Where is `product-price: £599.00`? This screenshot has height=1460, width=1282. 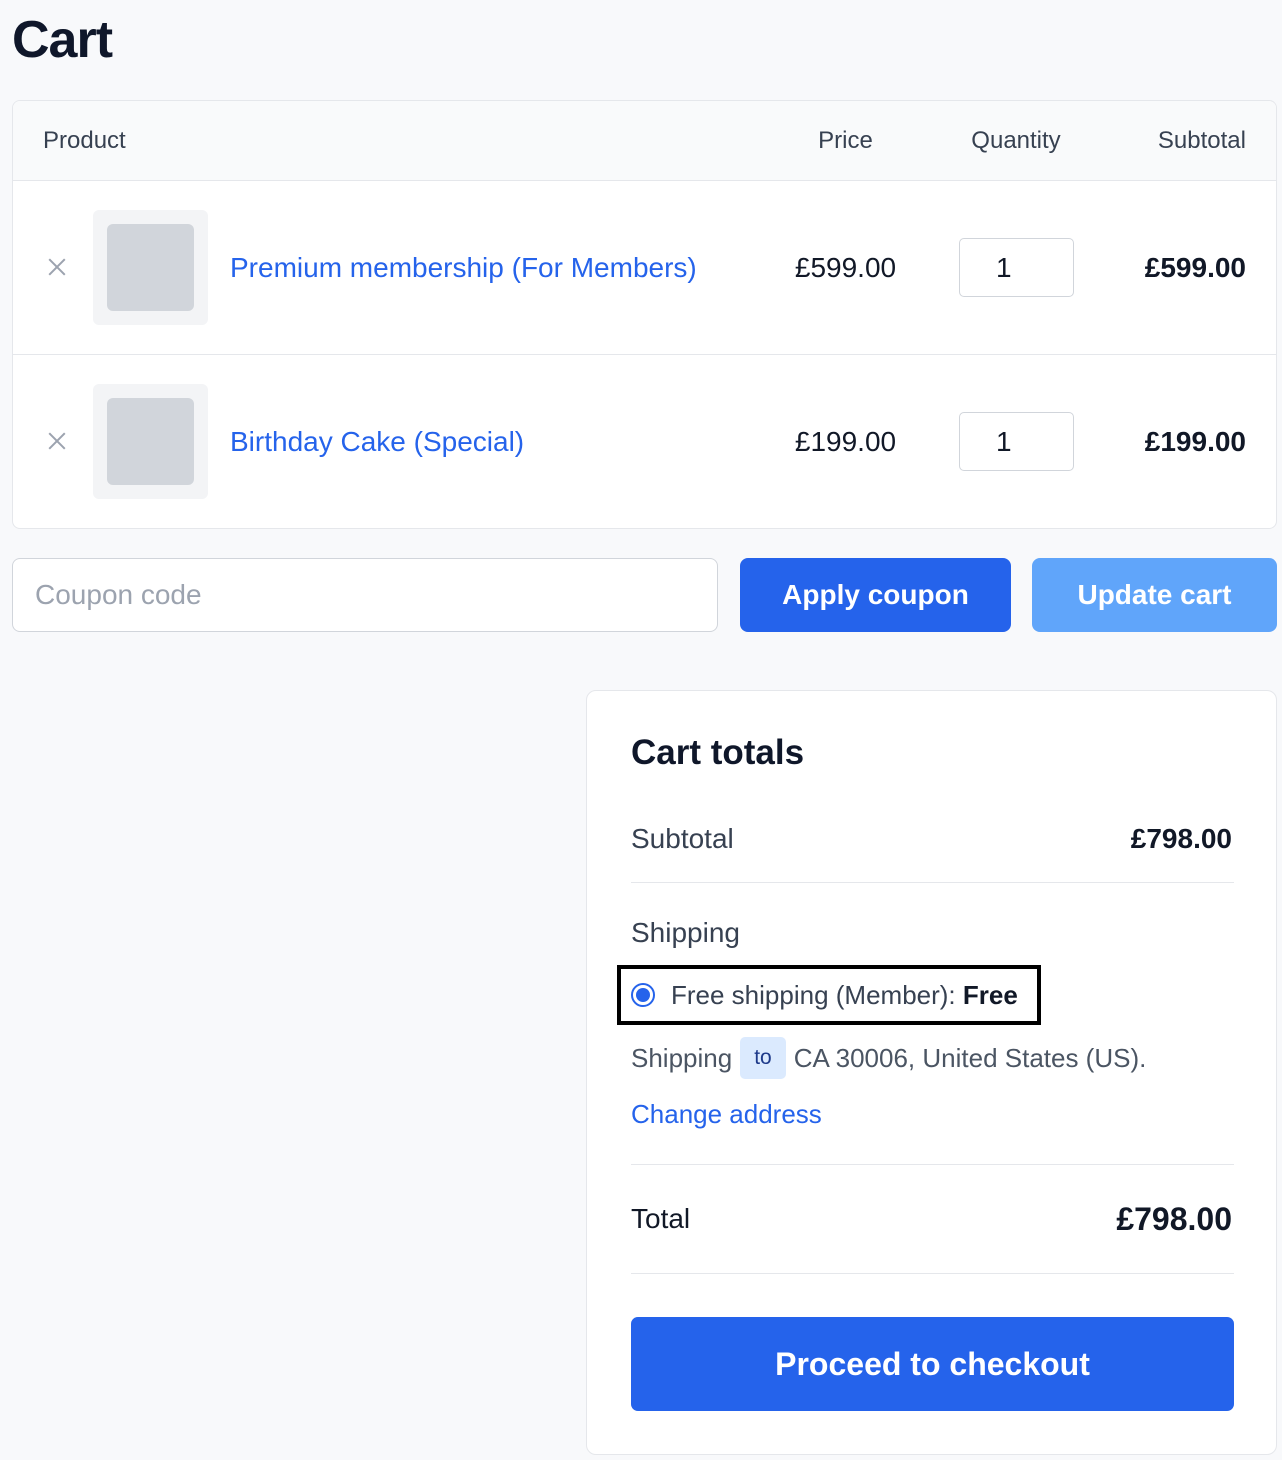
product-price: £599.00 is located at coordinates (845, 267).